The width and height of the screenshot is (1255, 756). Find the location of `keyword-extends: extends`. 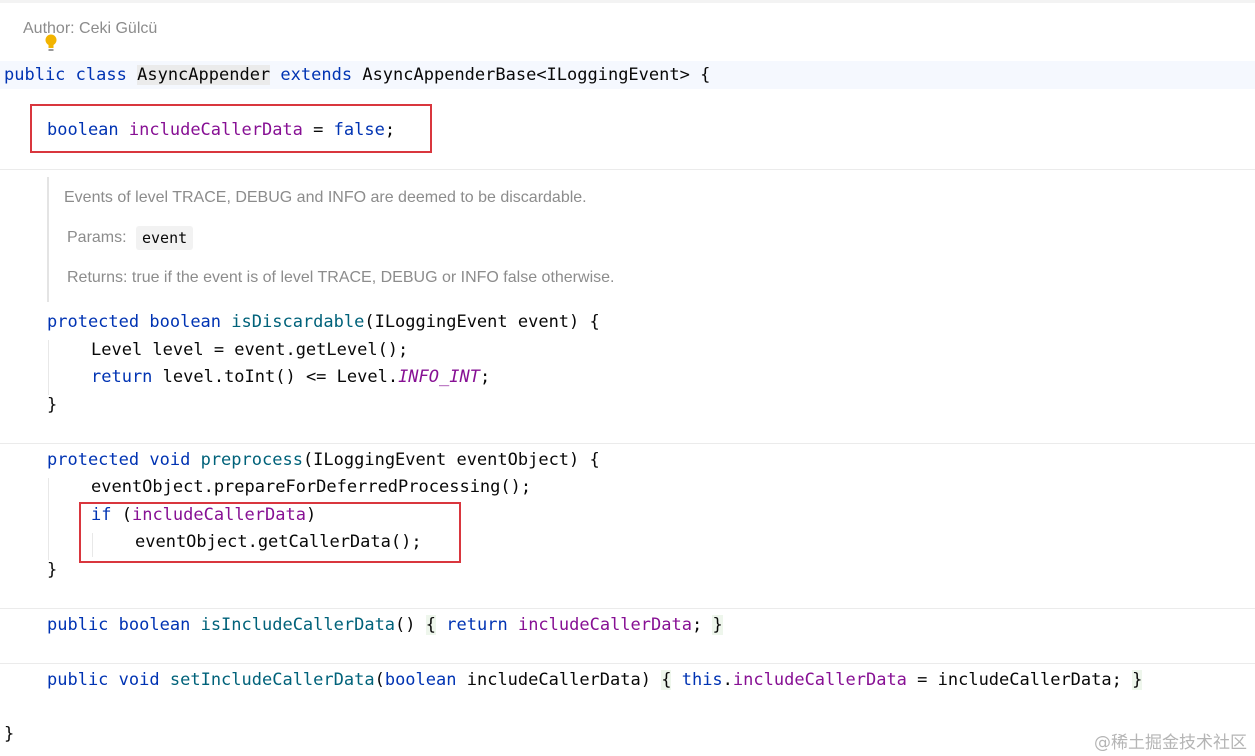

keyword-extends: extends is located at coordinates (316, 75).